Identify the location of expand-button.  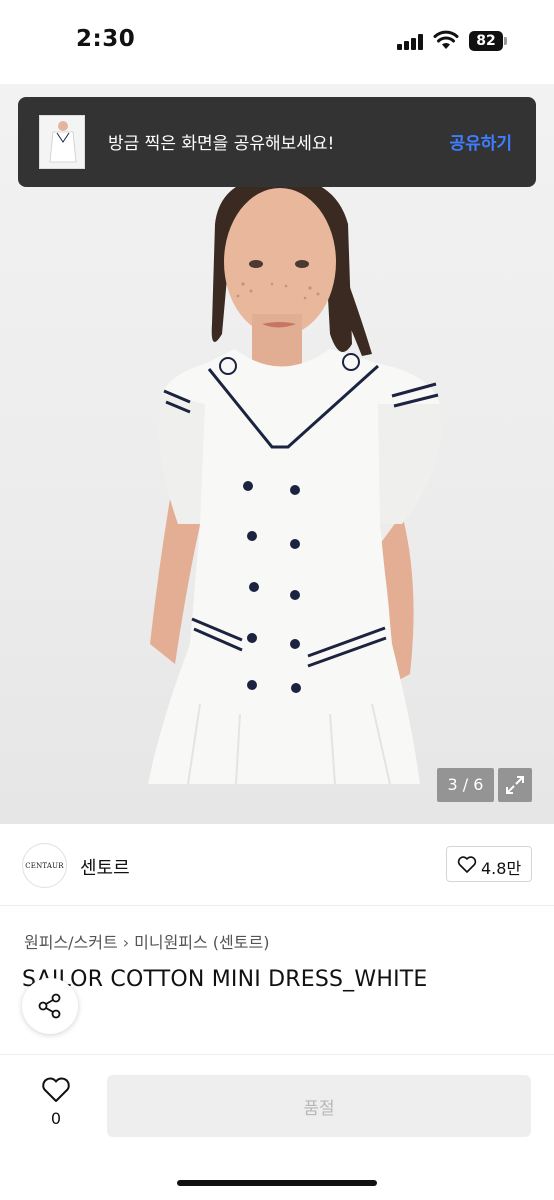
(515, 785).